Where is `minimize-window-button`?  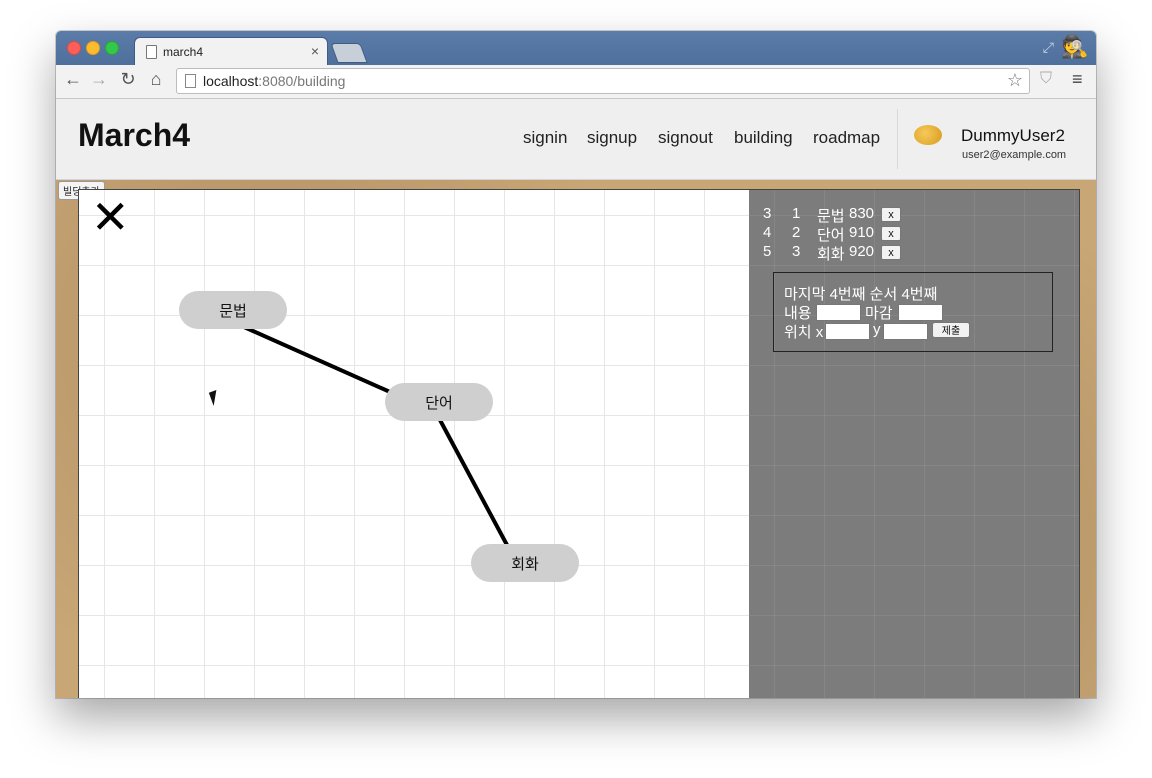
minimize-window-button is located at coordinates (93, 48).